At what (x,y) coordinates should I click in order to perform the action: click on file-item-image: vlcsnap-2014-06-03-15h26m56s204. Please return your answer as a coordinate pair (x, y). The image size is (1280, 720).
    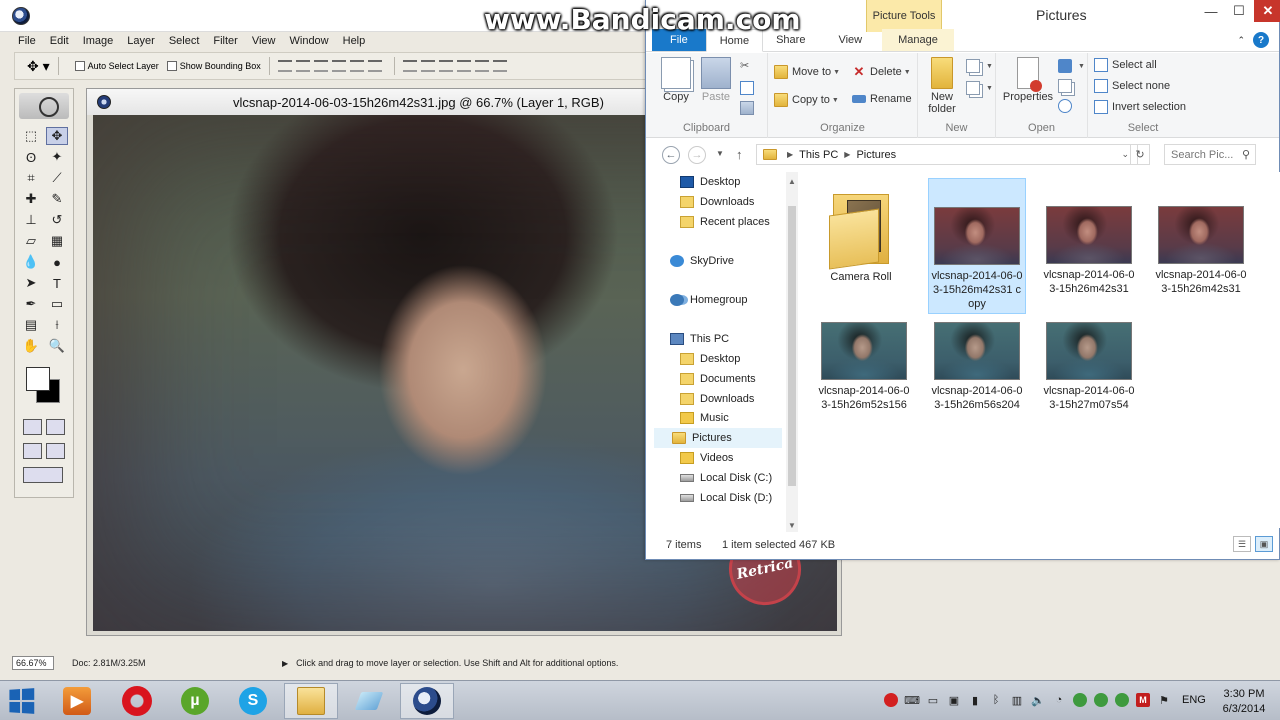
    Looking at the image, I should click on (977, 360).